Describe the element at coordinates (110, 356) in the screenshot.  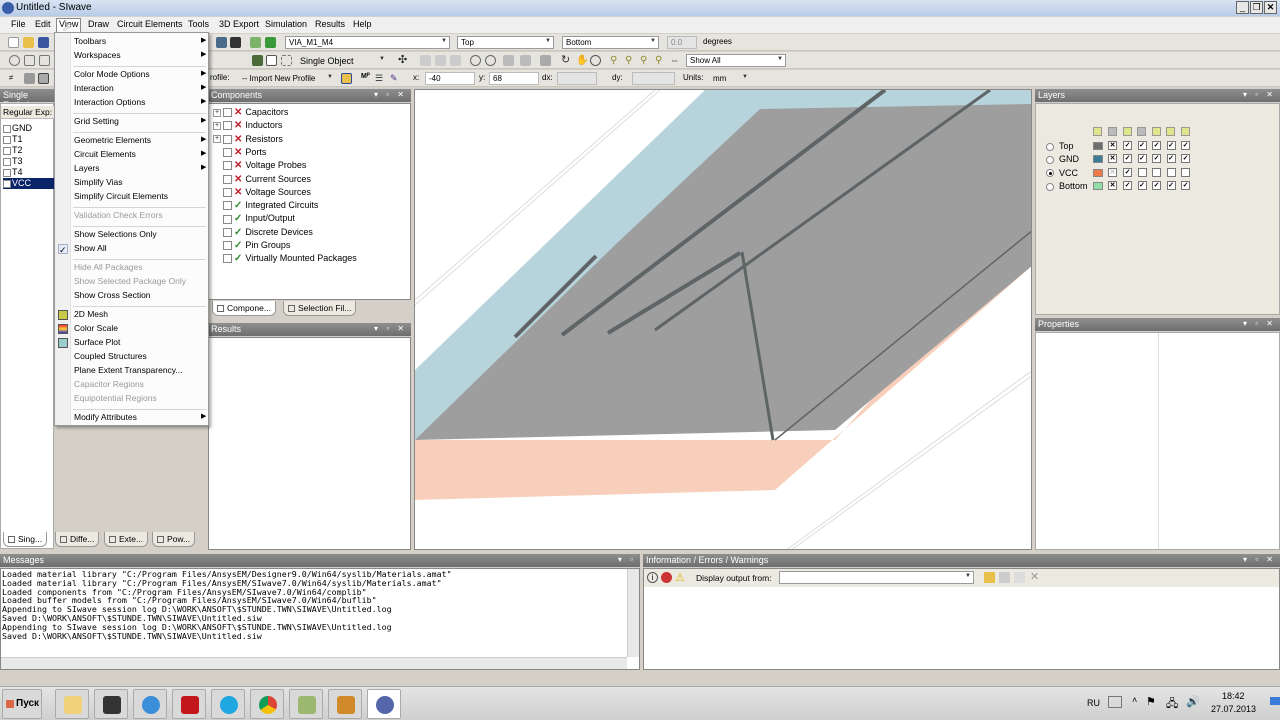
I see `view-menu-item-coupled-structures: Coupled Structures` at that location.